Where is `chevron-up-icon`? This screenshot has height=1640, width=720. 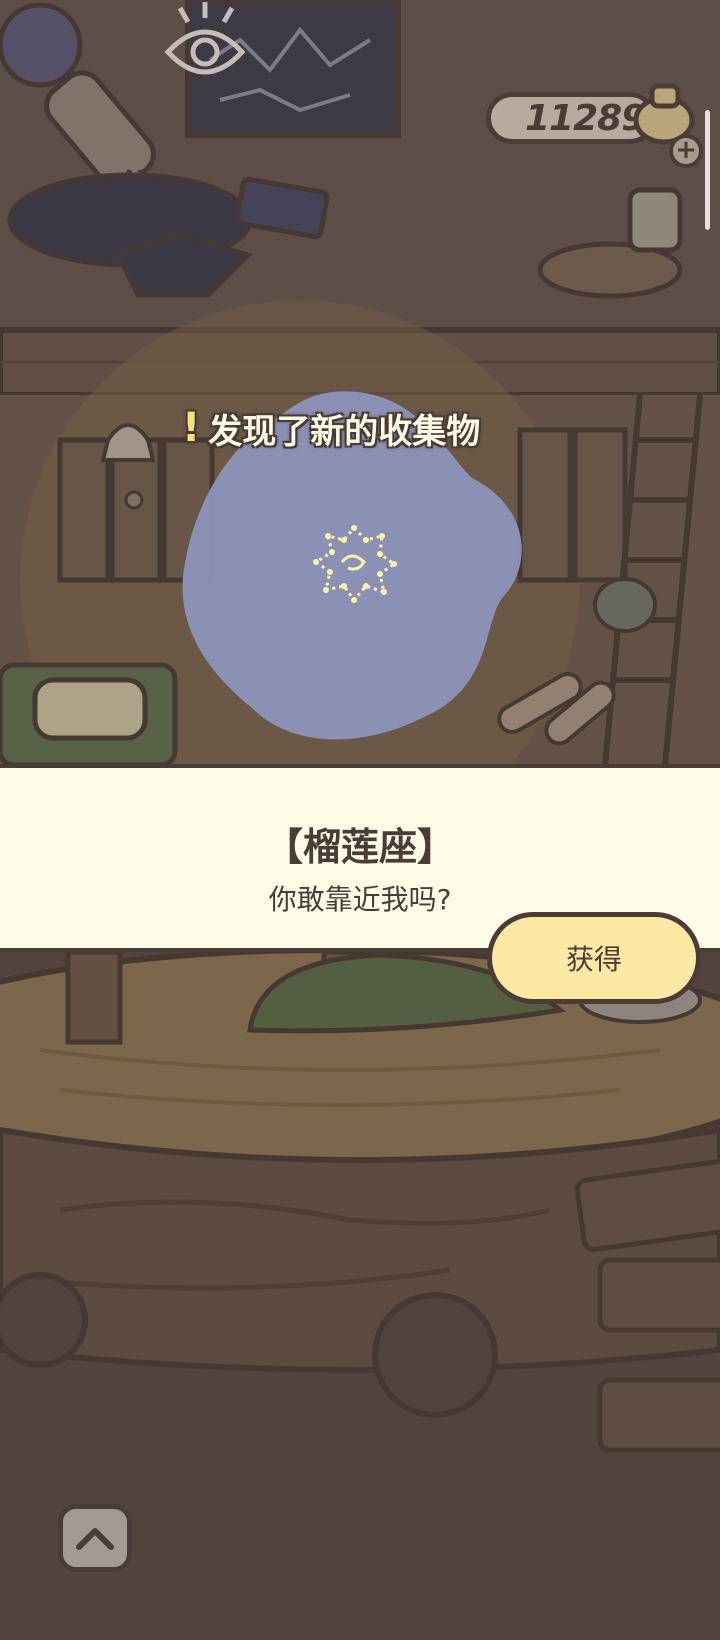
chevron-up-icon is located at coordinates (95, 1539).